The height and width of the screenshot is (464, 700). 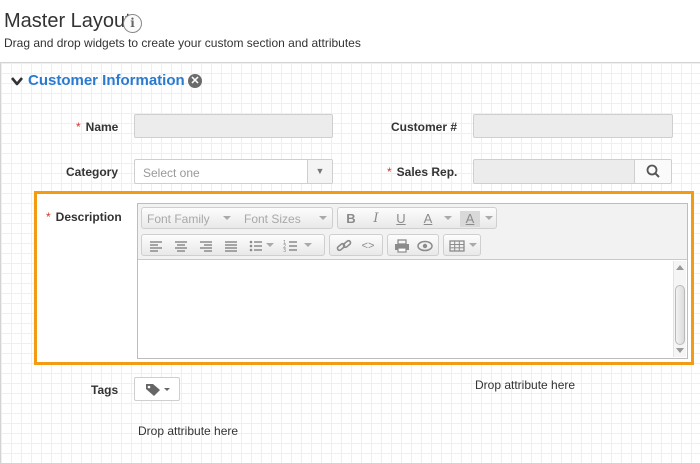 I want to click on align-justify-icon, so click(x=231, y=246).